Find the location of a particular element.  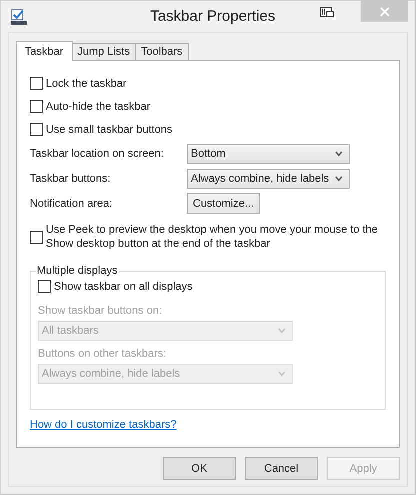

field-label: Show taskbar buttons on: is located at coordinates (101, 311).